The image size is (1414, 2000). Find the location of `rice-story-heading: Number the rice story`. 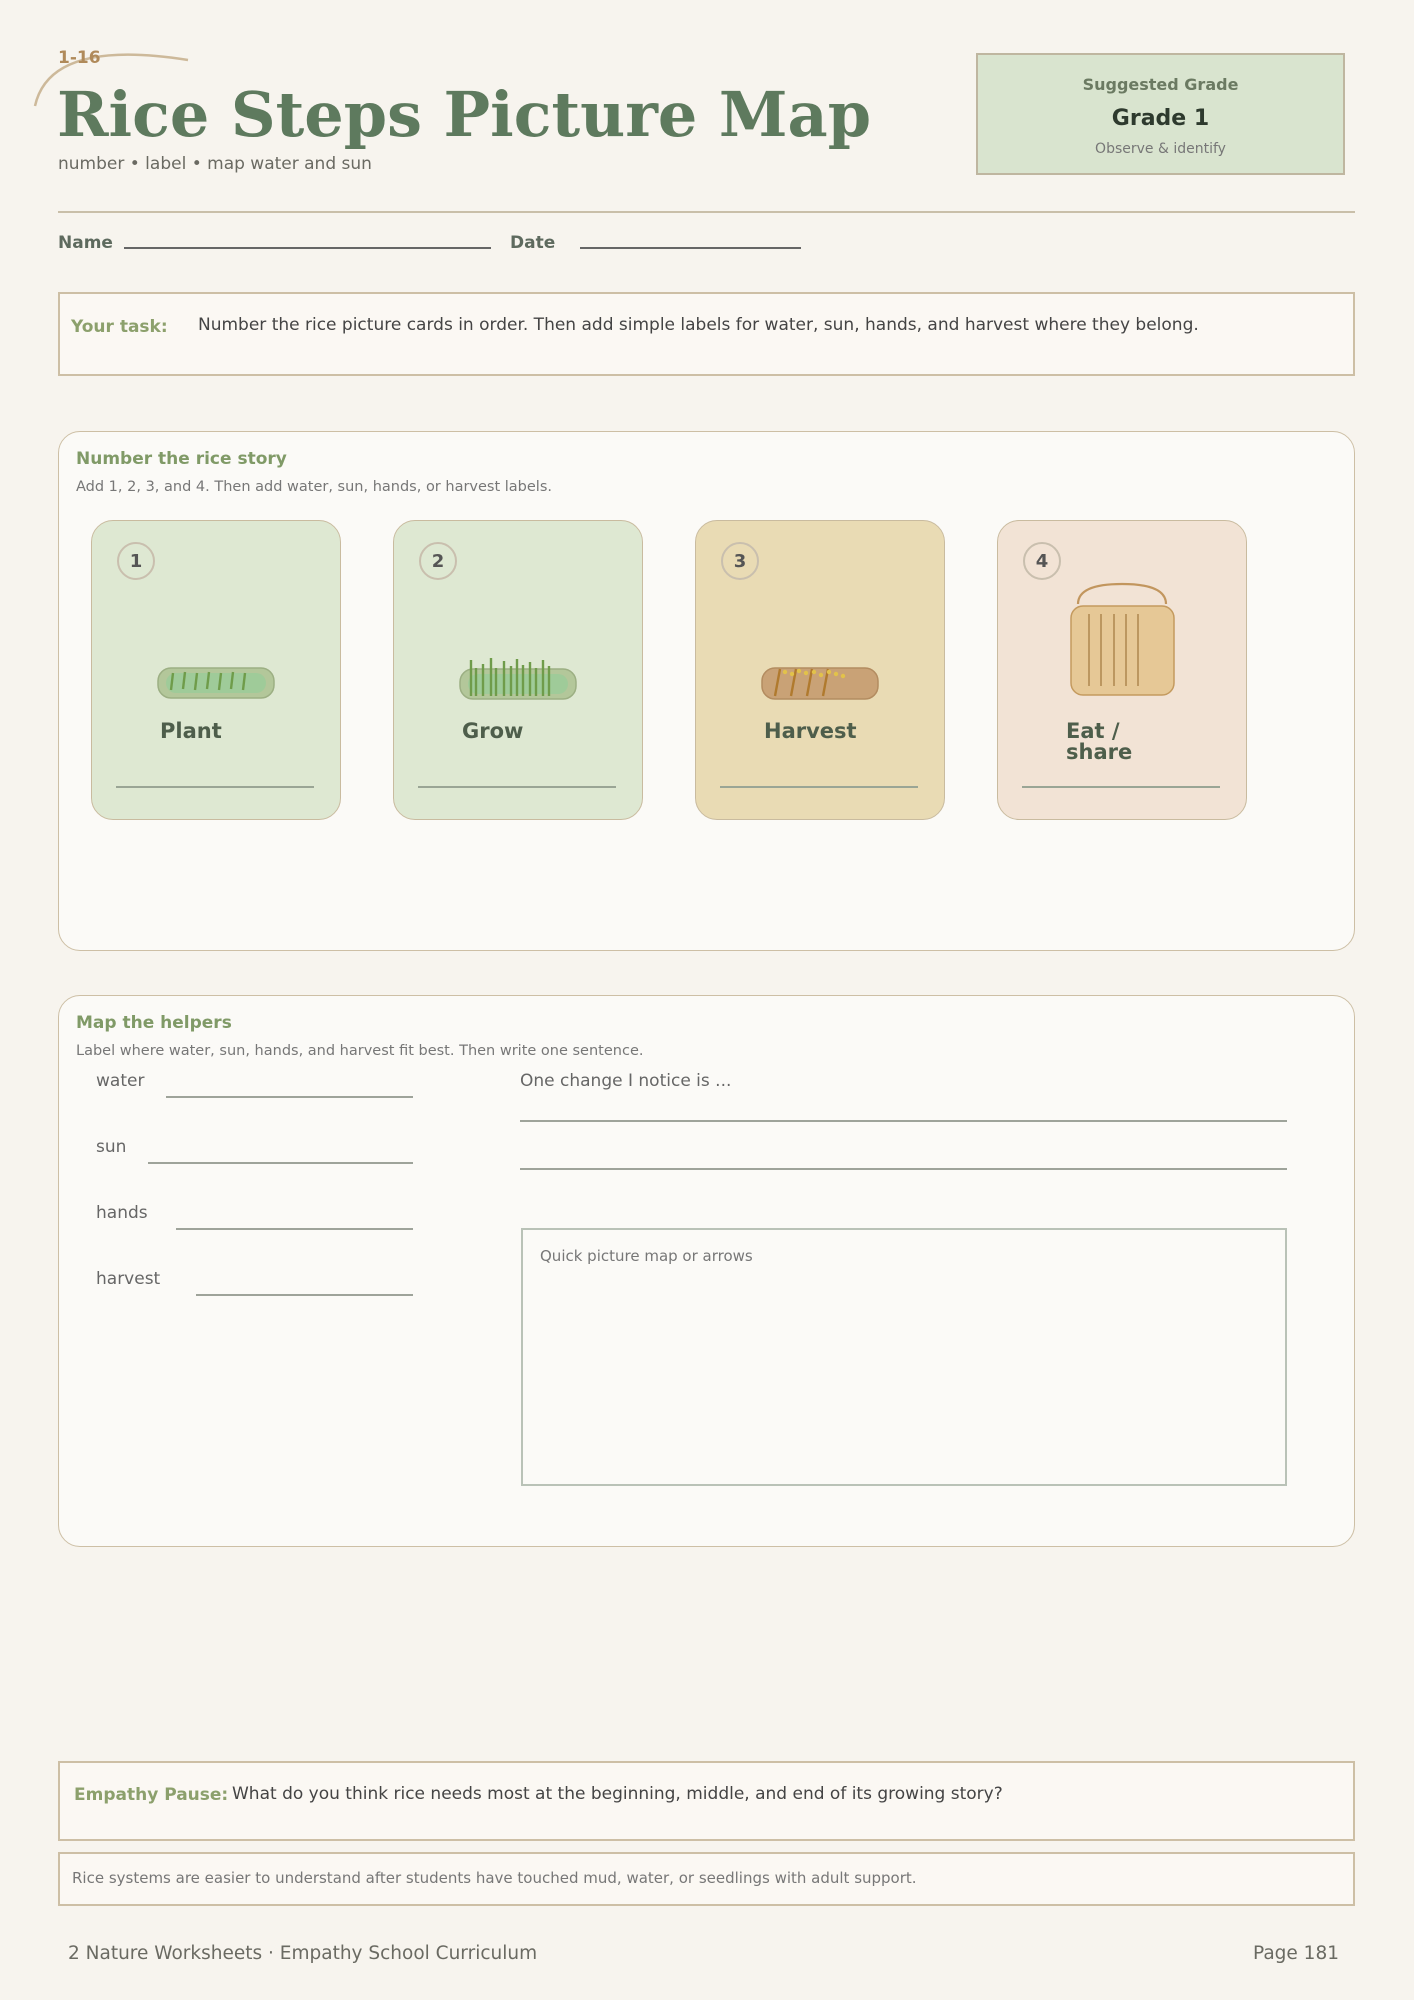

rice-story-heading: Number the rice story is located at coordinates (181, 459).